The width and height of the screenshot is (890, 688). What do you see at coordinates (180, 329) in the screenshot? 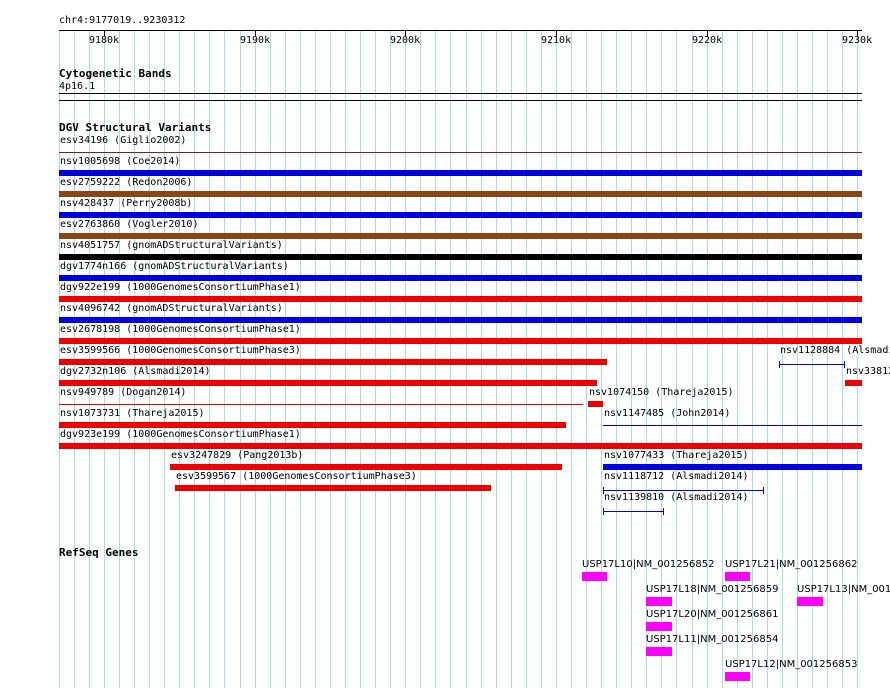
I see `dgv-feature-label: esv2678198 (1000GenomesConsortiumPhase1)` at bounding box center [180, 329].